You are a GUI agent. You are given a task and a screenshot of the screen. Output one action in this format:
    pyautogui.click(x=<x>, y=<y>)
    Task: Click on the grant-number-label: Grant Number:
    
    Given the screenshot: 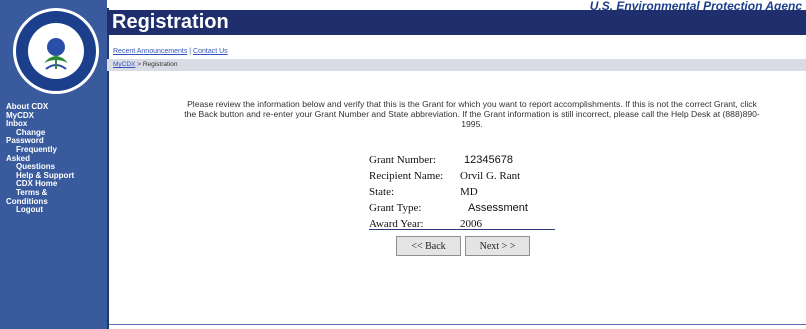 What is the action you would take?
    pyautogui.click(x=402, y=160)
    